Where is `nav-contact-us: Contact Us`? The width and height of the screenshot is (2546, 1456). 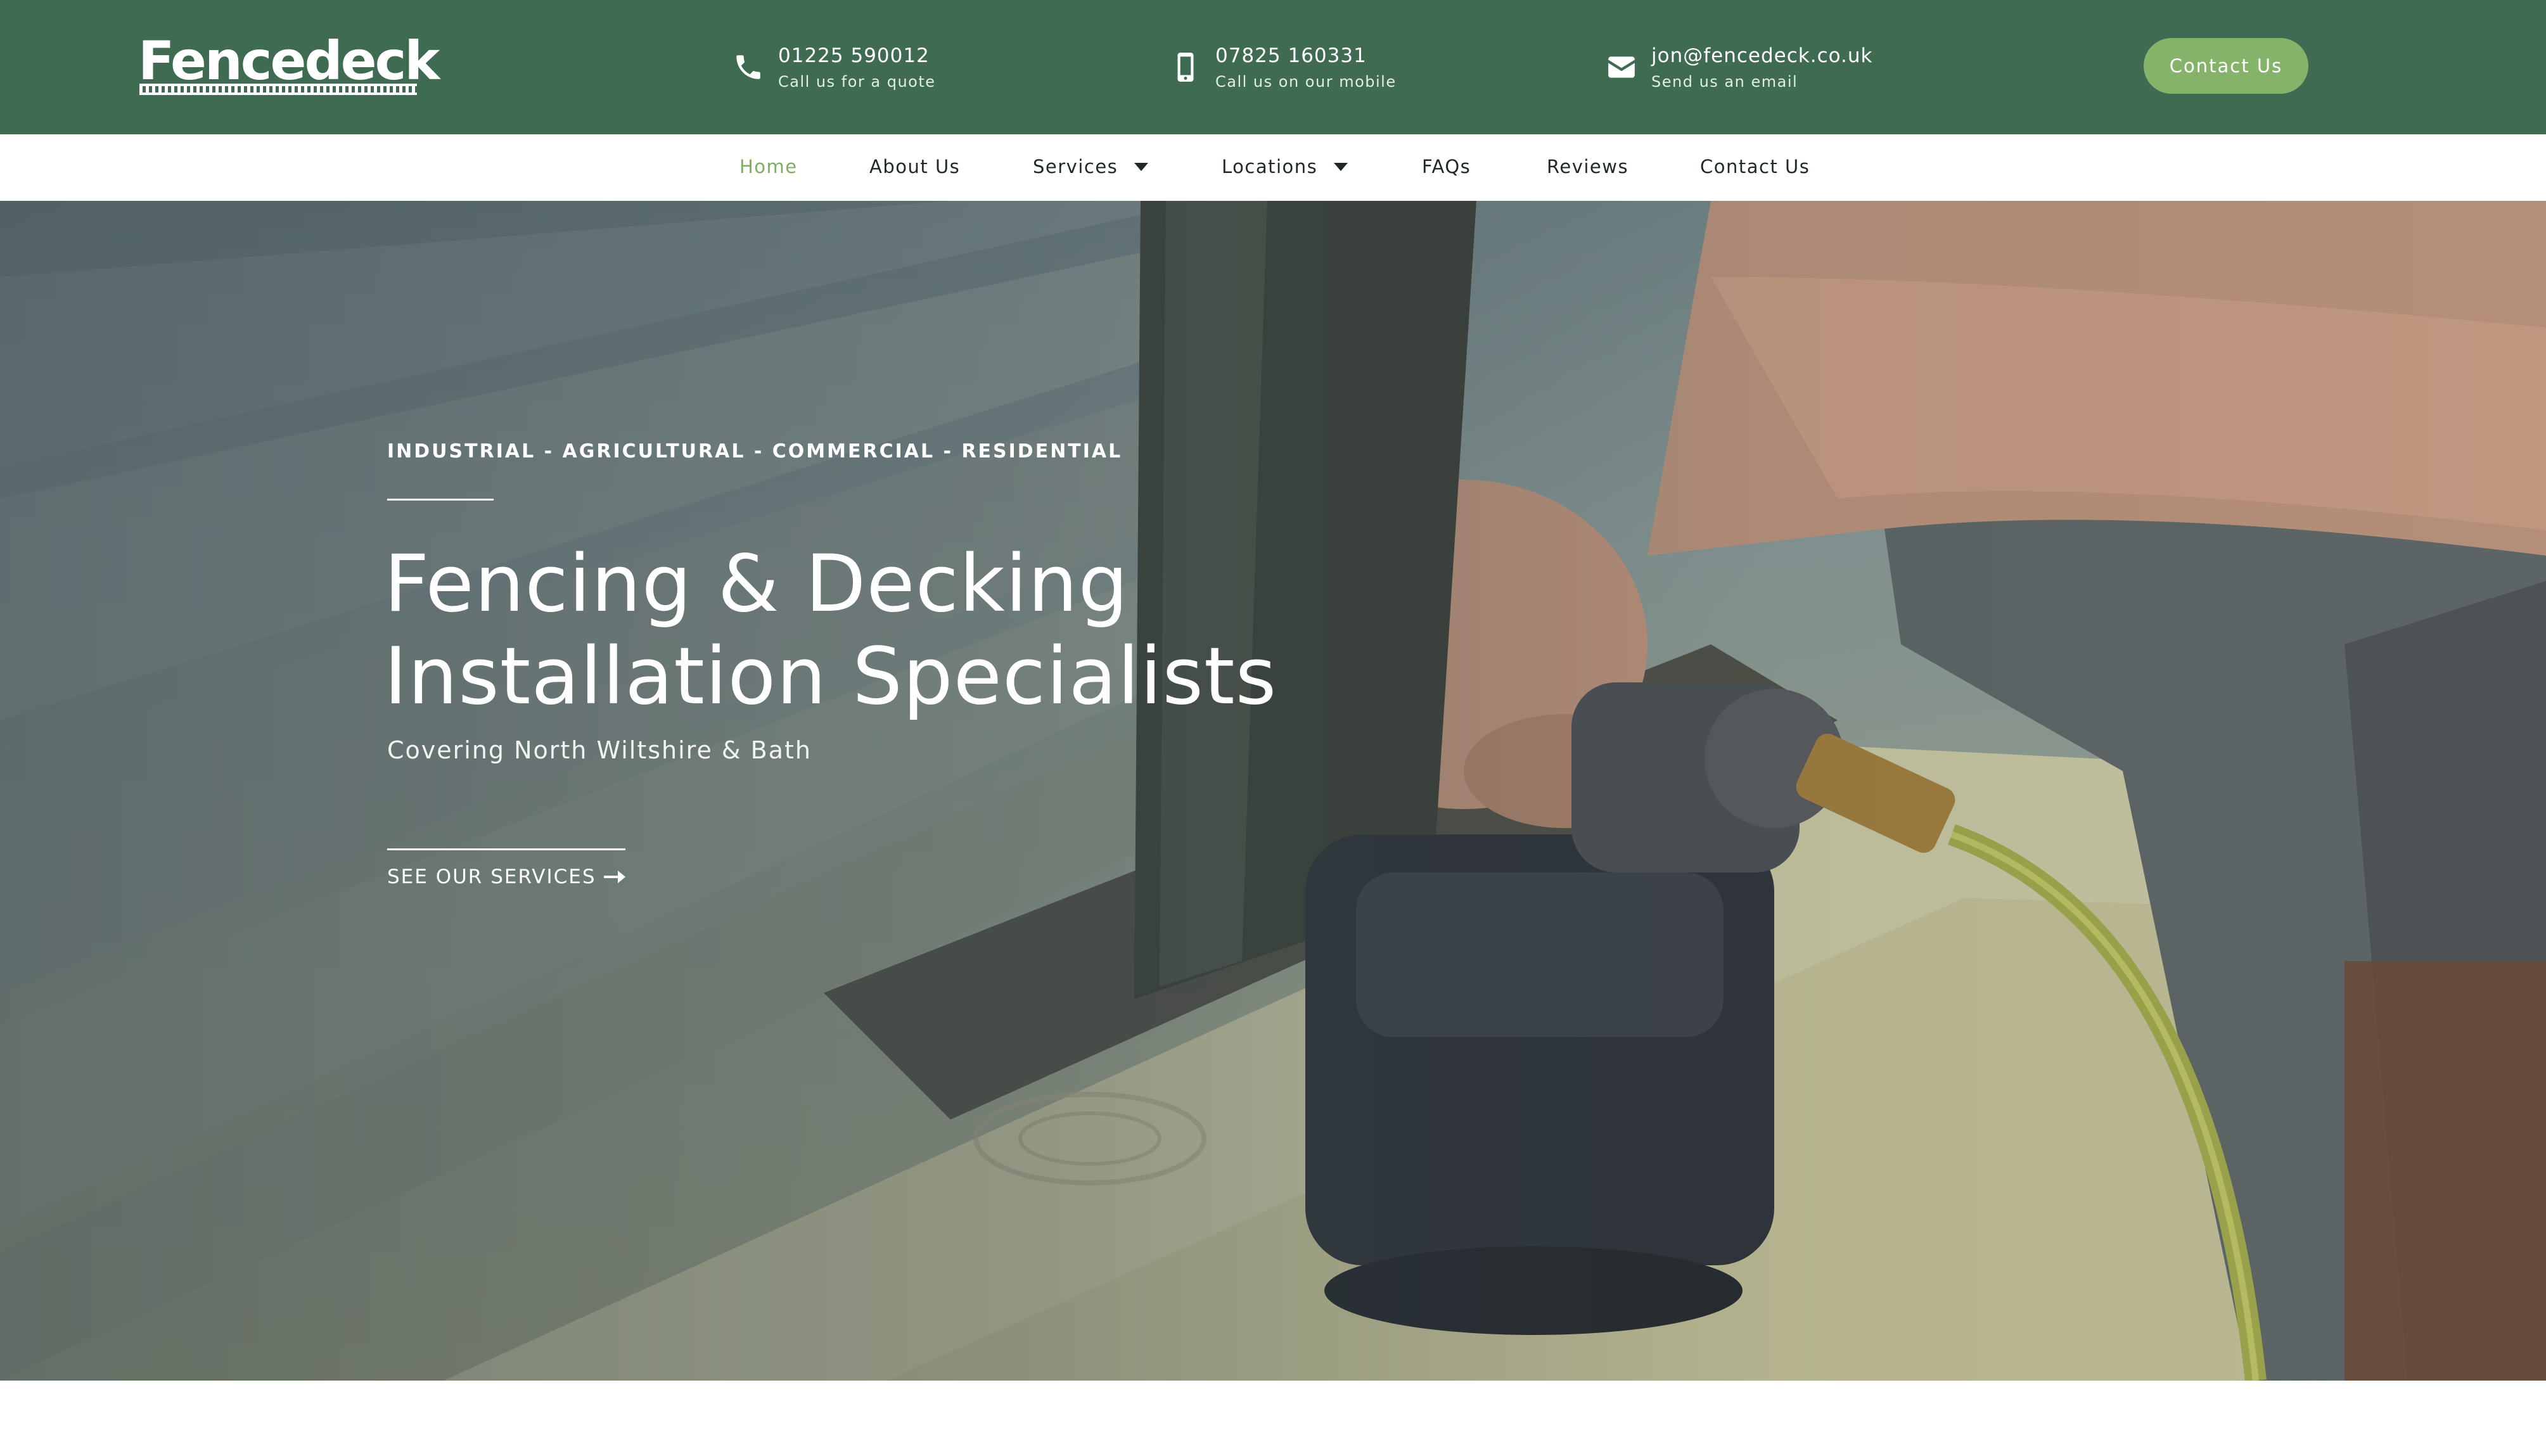
nav-contact-us: Contact Us is located at coordinates (1755, 167).